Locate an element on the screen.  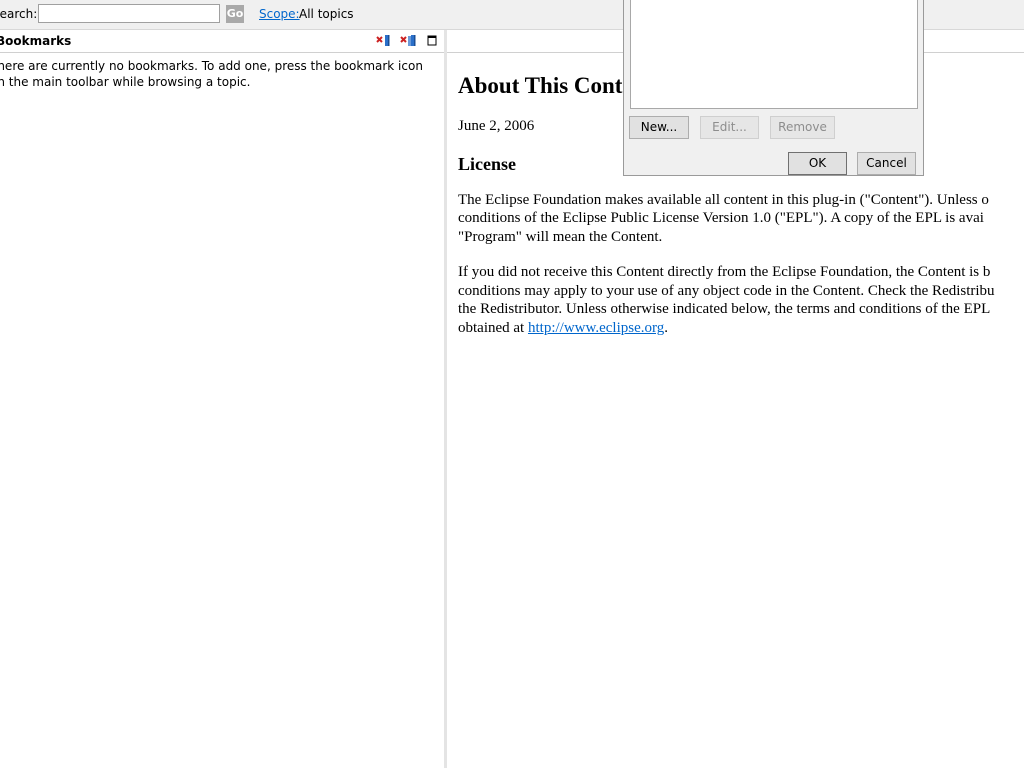
search-label: Search: is located at coordinates (19, 14).